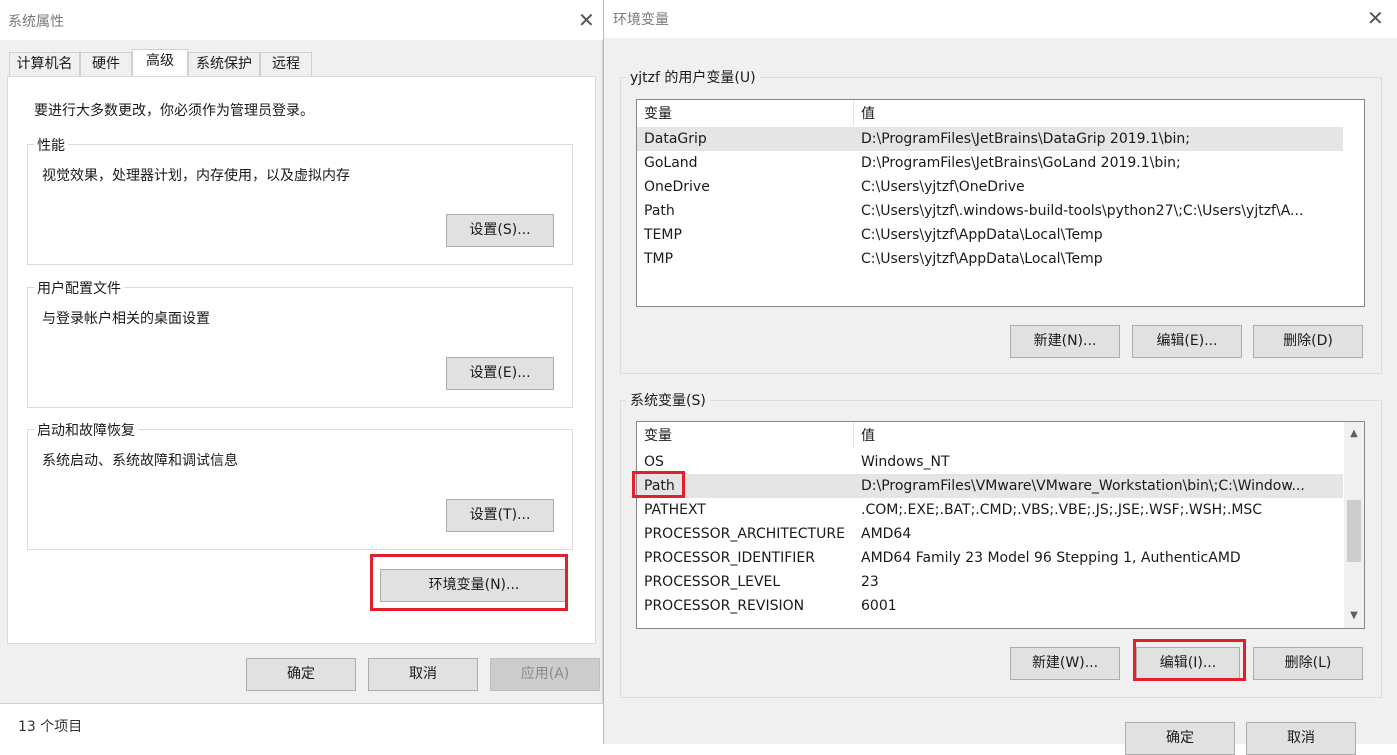 Image resolution: width=1397 pixels, height=755 pixels. I want to click on tab-remote: 远程, so click(286, 64).